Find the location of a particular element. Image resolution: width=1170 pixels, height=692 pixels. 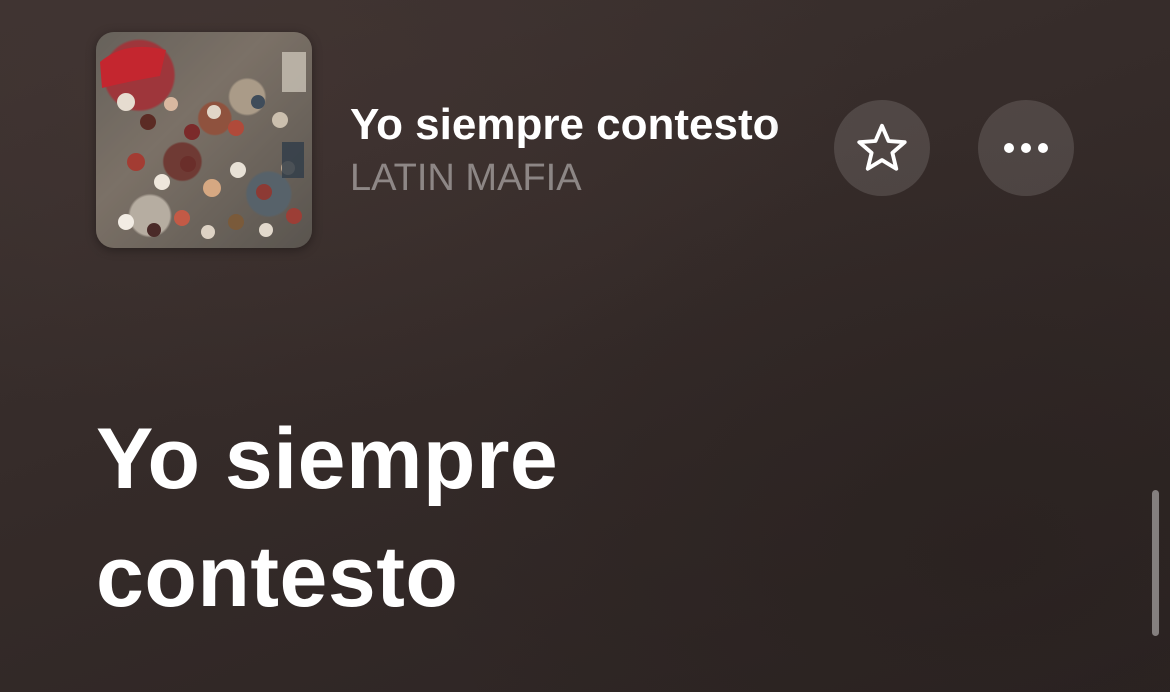

track-title: Yo siempre contesto is located at coordinates (565, 124).